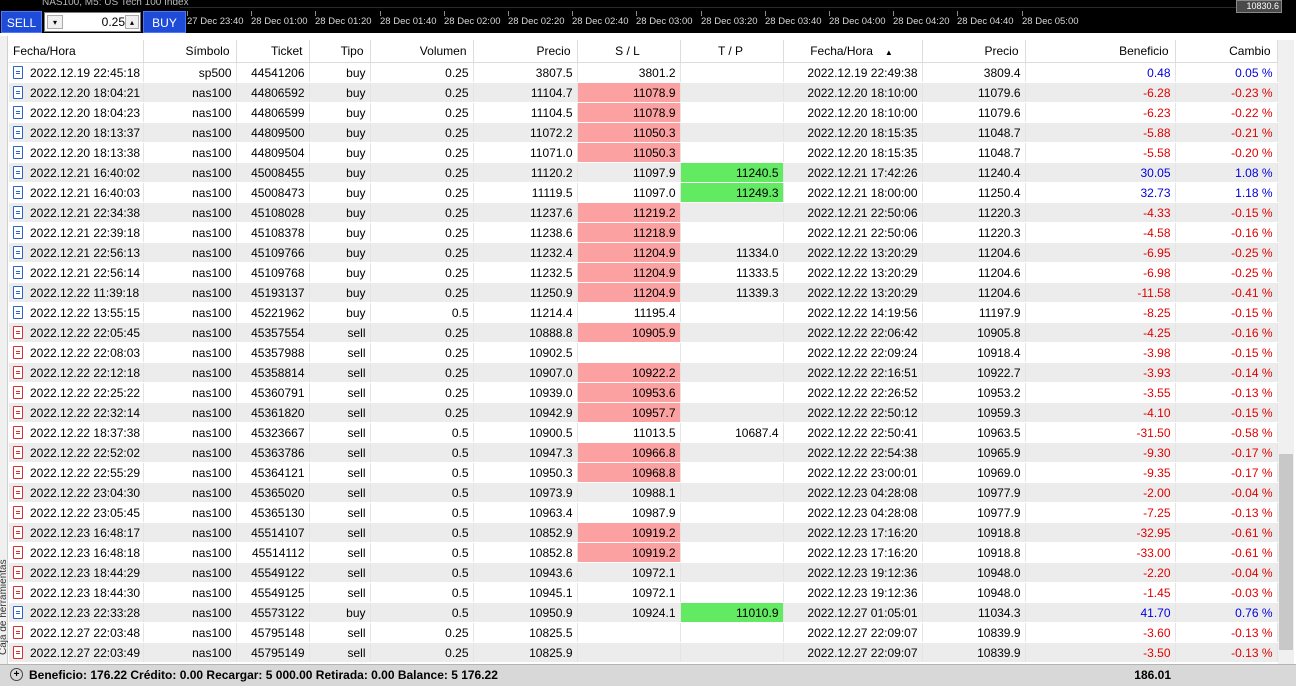 The image size is (1296, 686). Describe the element at coordinates (853, 51) in the screenshot. I see `column-header-close-time: Fecha/Hora ▲` at that location.